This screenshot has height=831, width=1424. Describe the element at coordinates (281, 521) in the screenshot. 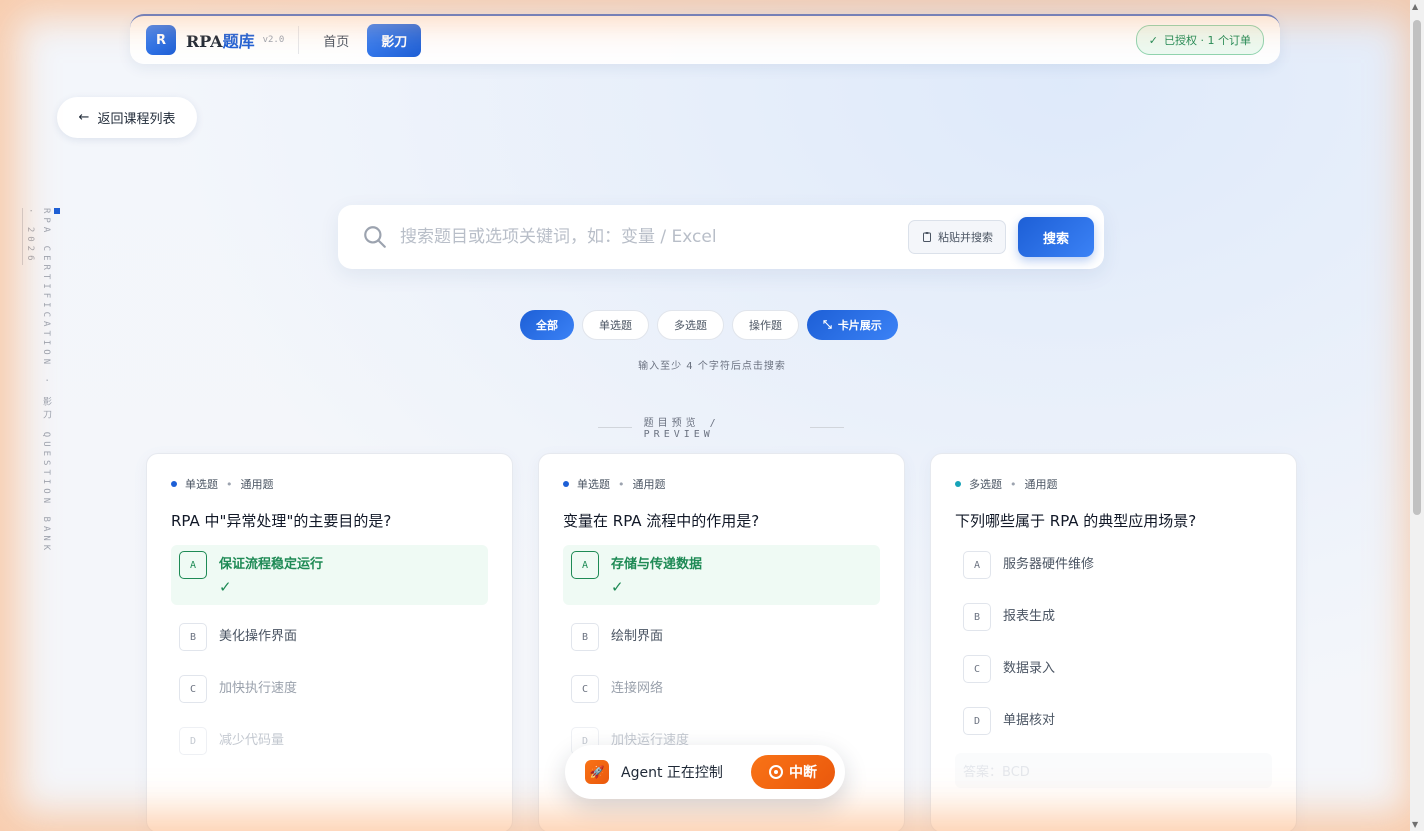

I see `question-text: RPA 中"异常处理"的主要目的是?` at that location.